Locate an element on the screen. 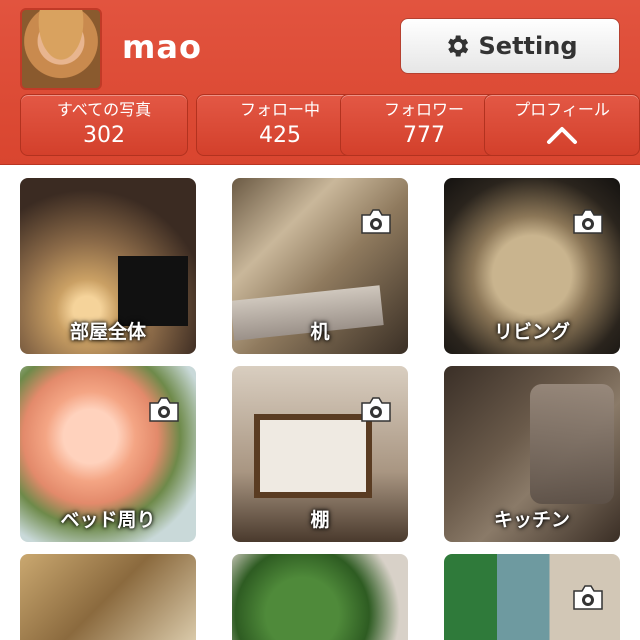  stat-following: フォロー中 425 is located at coordinates (280, 125).